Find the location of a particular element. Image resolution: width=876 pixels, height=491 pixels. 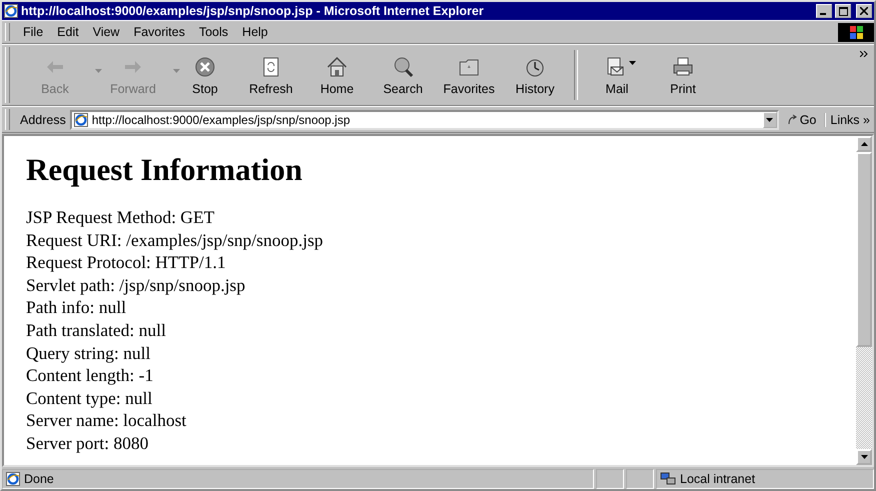

maximize-icon is located at coordinates (843, 11).